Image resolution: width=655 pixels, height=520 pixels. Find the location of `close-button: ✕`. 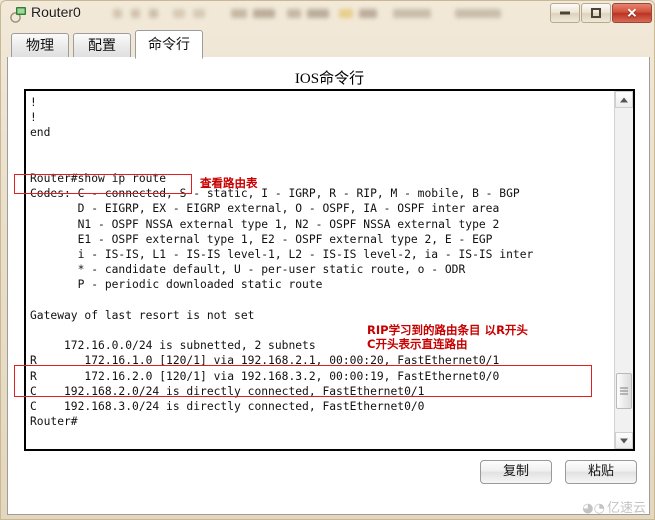

close-button: ✕ is located at coordinates (632, 13).